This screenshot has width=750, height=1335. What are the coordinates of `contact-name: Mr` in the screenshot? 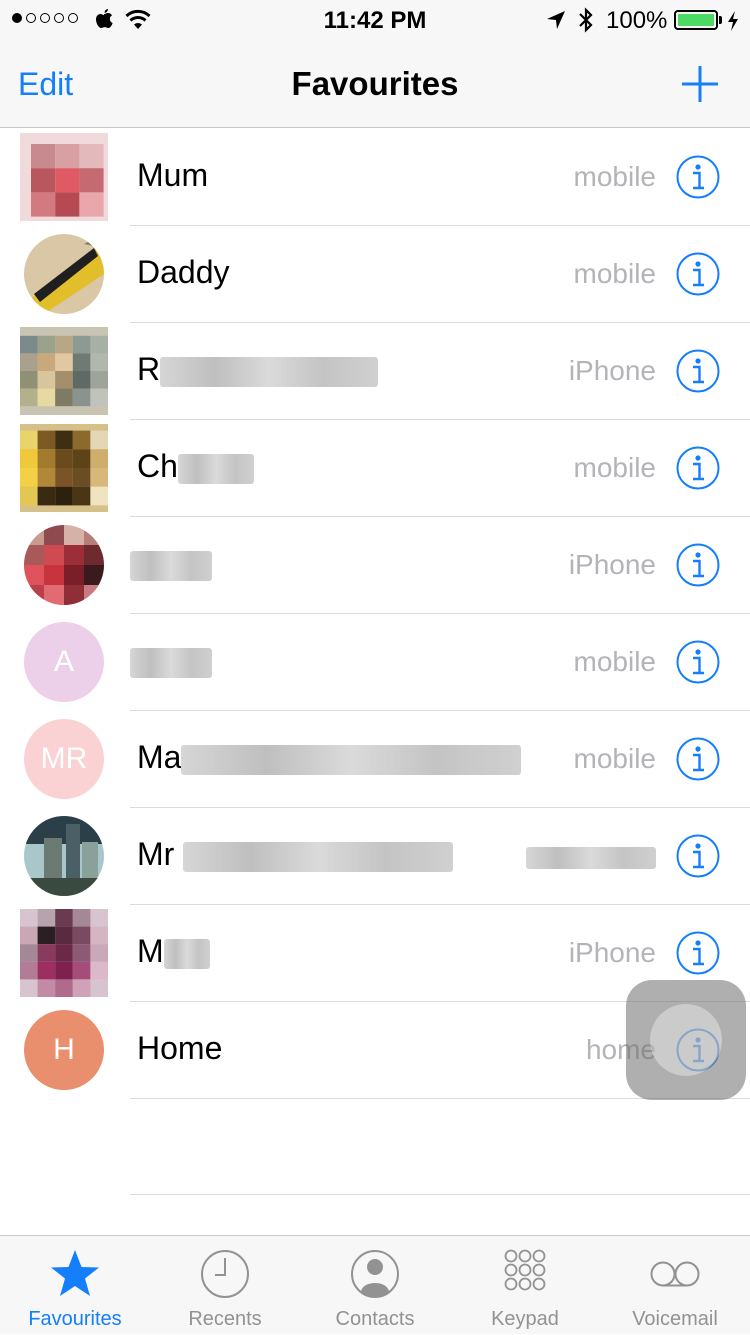 It's located at (295, 854).